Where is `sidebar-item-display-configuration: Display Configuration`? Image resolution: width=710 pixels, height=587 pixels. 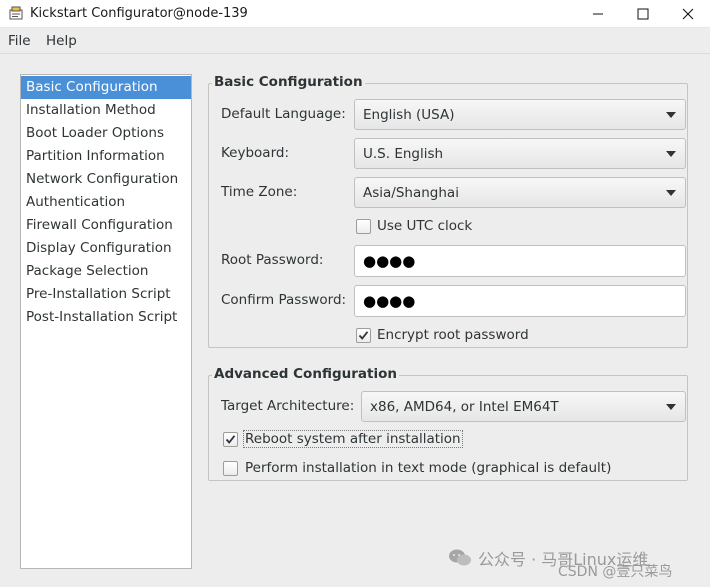
sidebar-item-display-configuration: Display Configuration is located at coordinates (106, 248).